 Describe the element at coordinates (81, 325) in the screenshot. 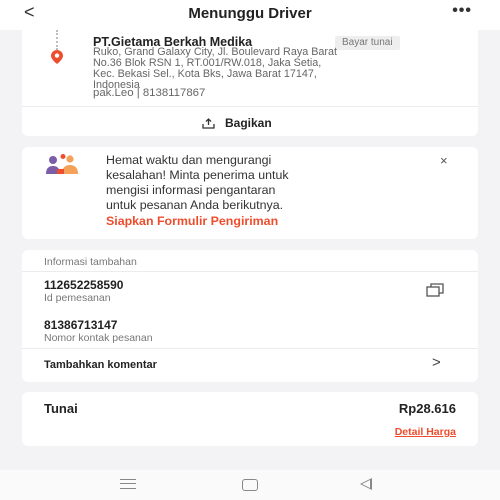

I see `contact-number-value: 81386713147` at that location.